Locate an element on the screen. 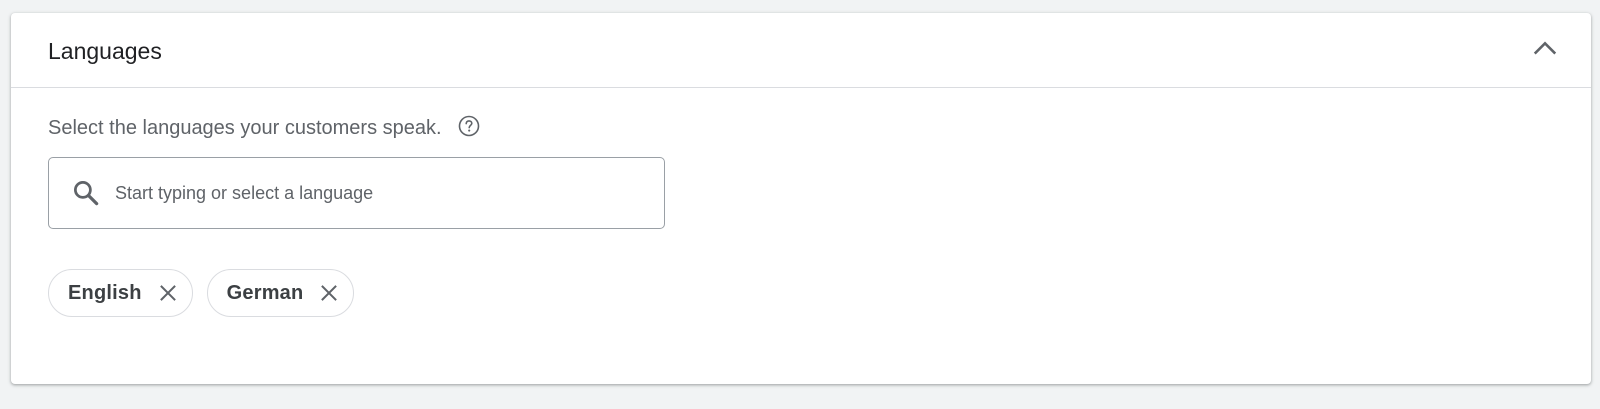  chip-label: German is located at coordinates (265, 292).